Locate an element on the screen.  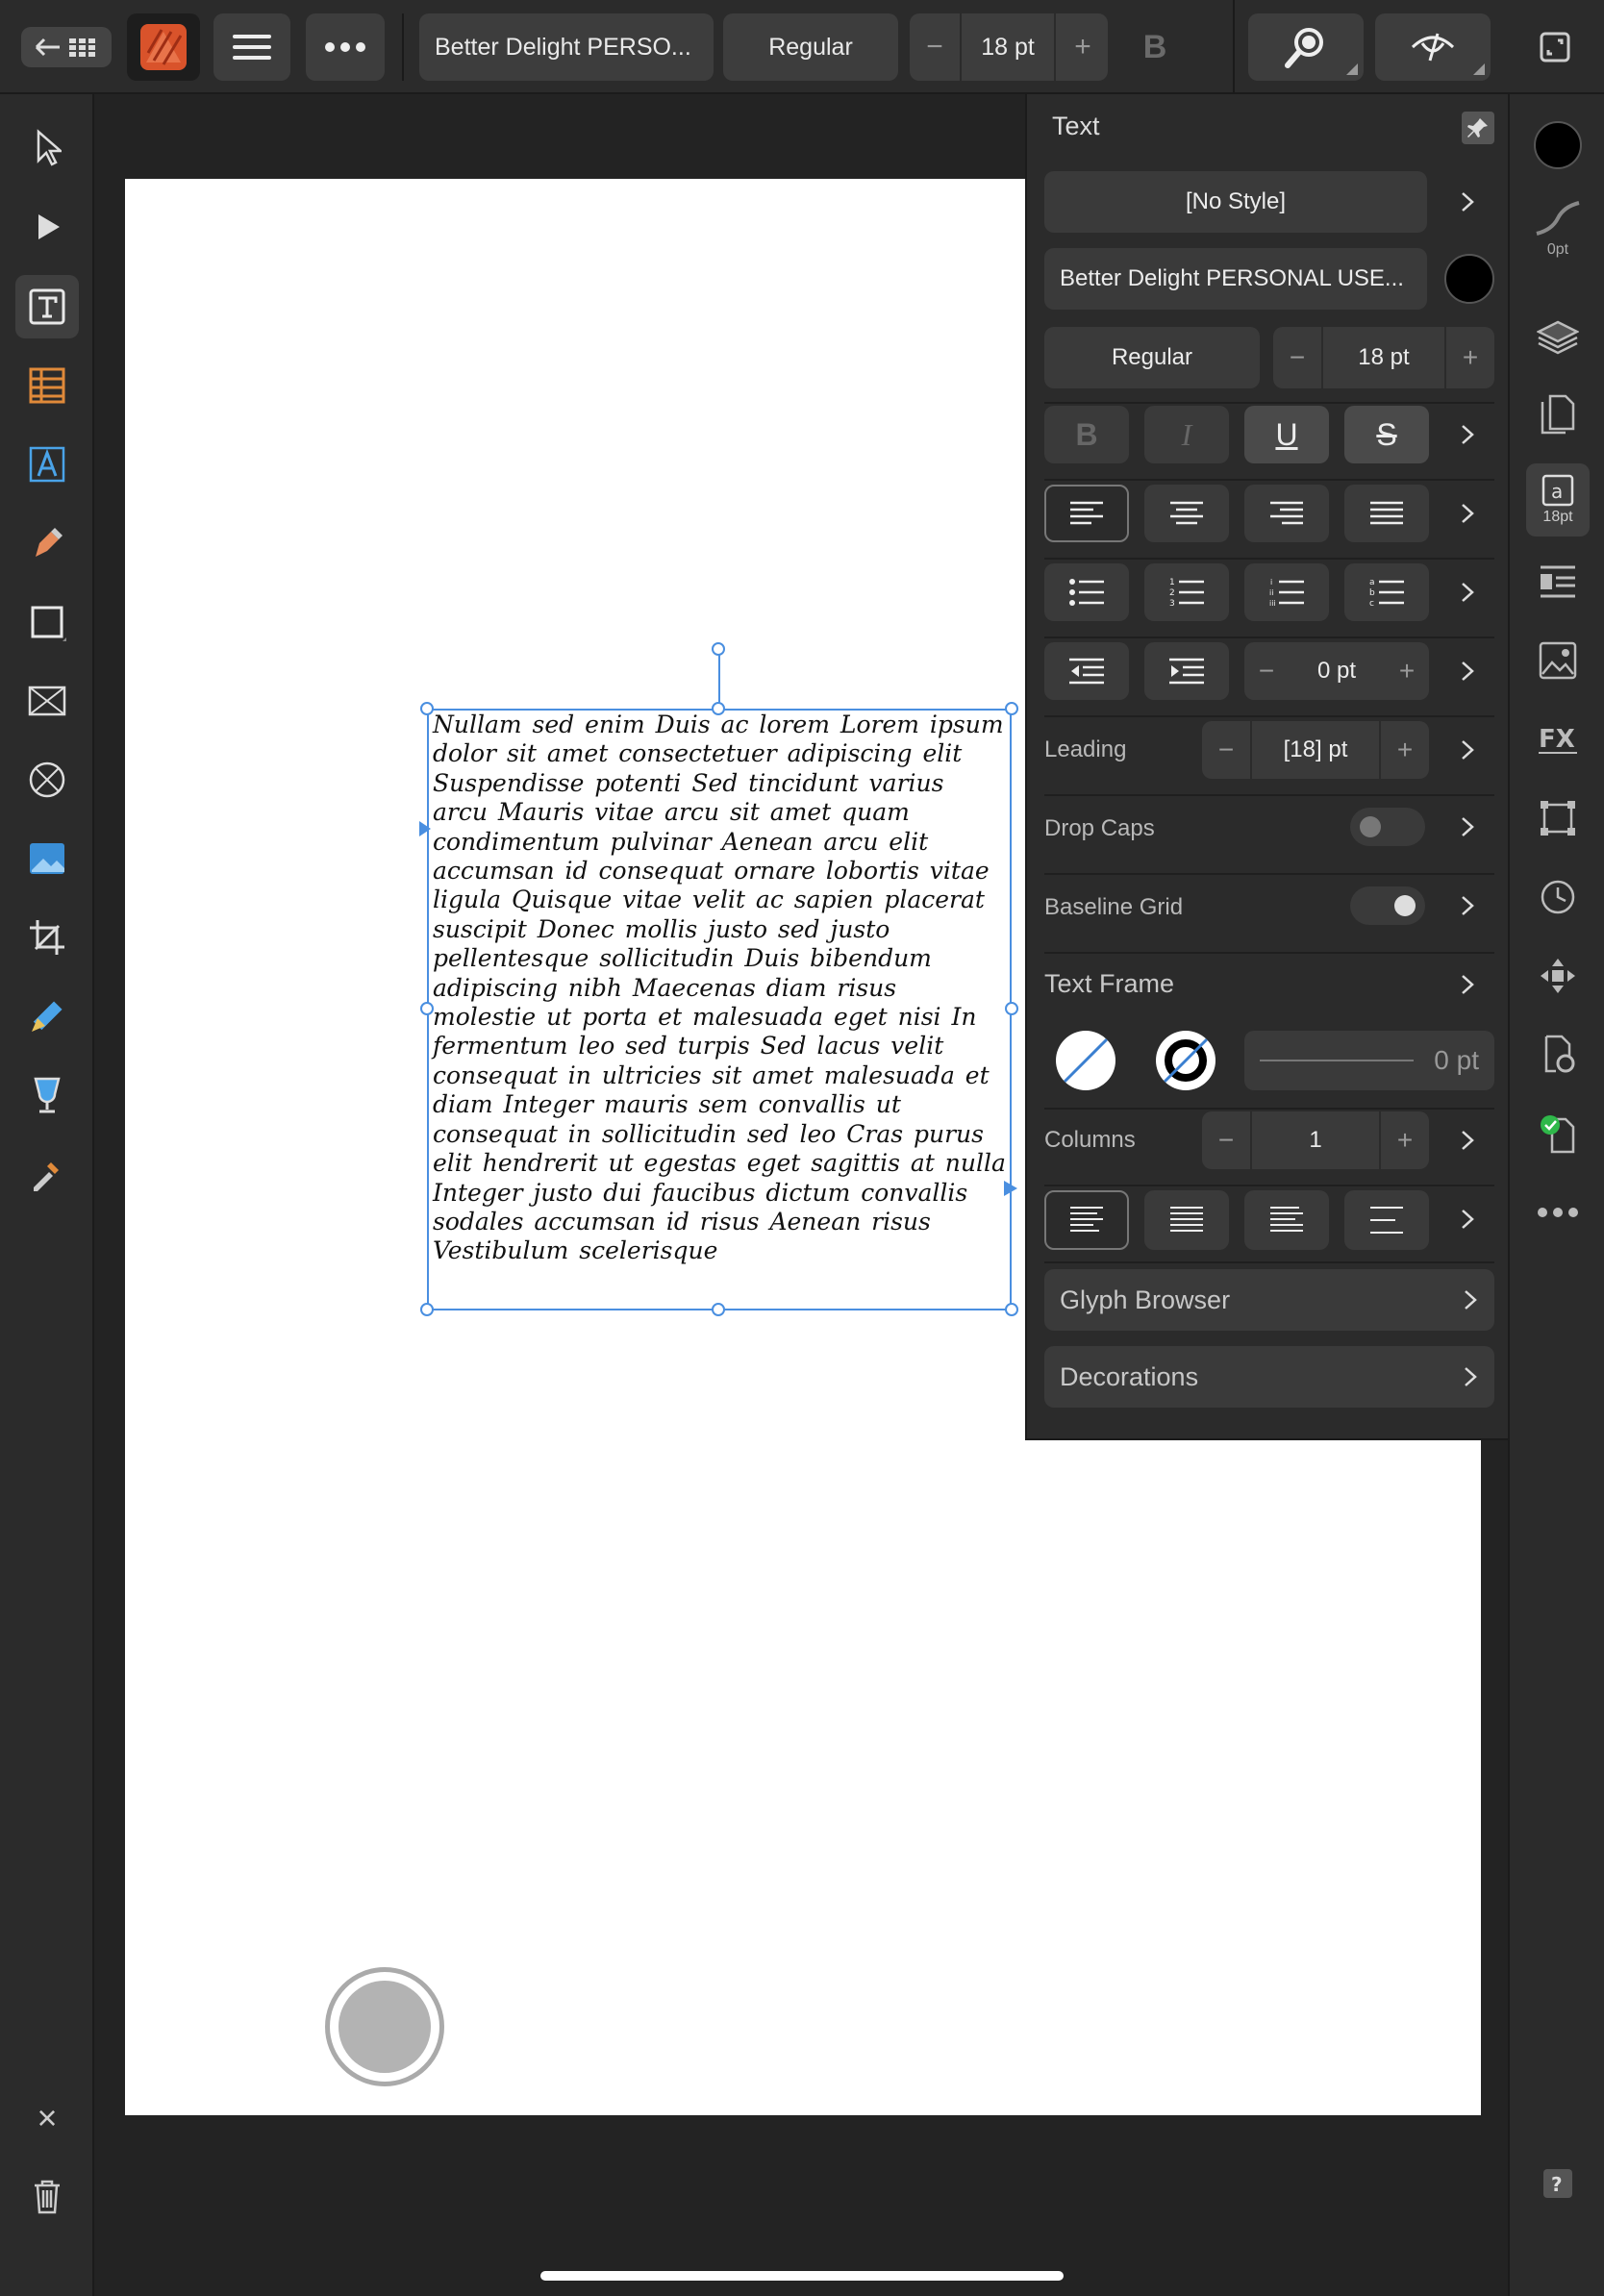
character-more-chevron is located at coordinates (1467, 434).